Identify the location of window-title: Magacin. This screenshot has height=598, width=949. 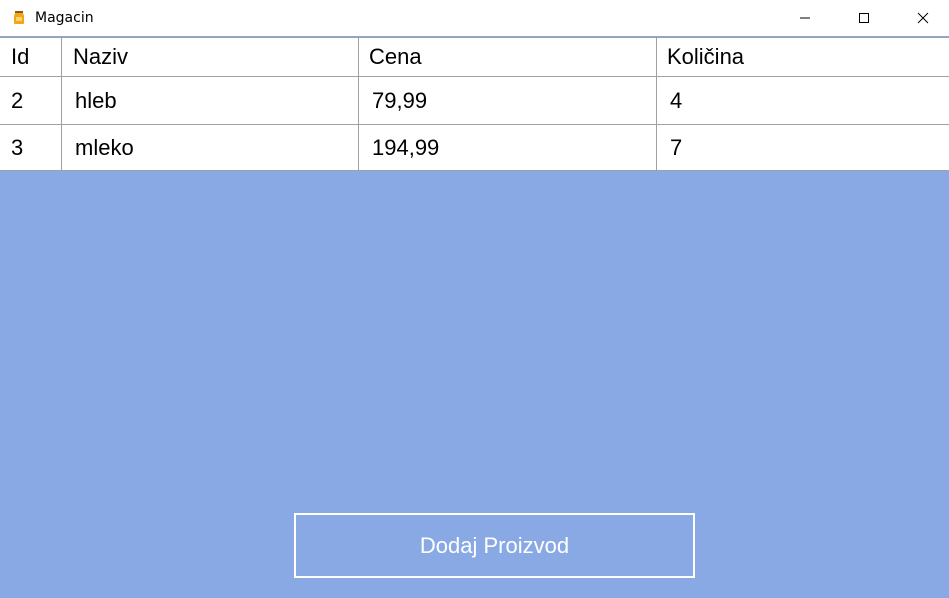
(64, 18).